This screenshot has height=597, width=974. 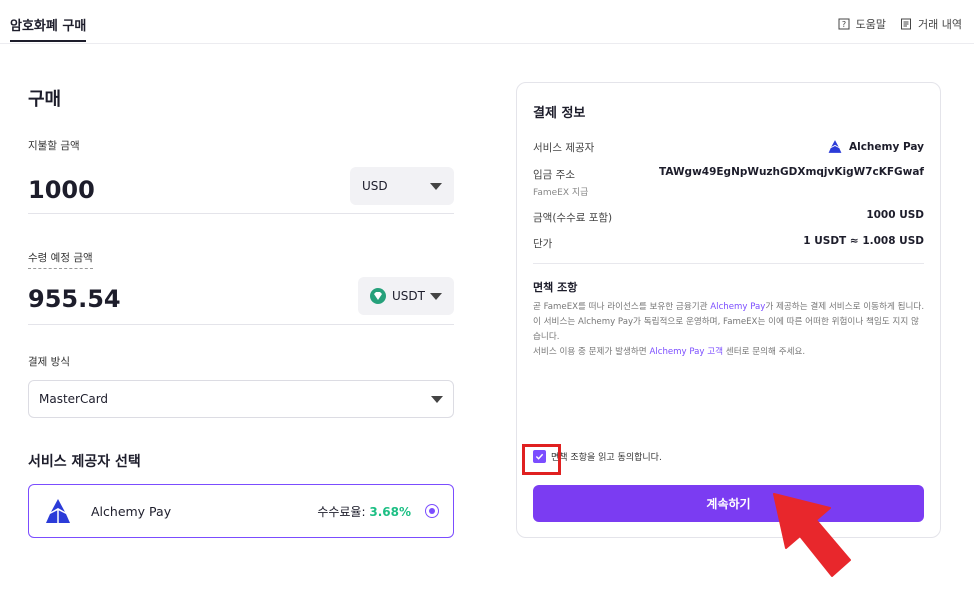 I want to click on price-row-value: 1 USDT ≈ 1.008 USD, so click(x=863, y=241).